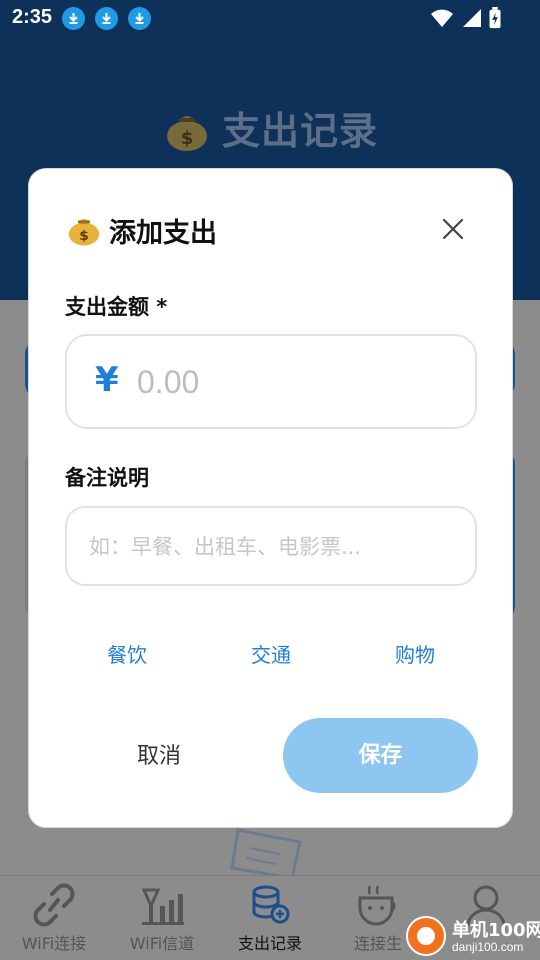 The image size is (540, 960). I want to click on currency-symbol: ¥, so click(107, 380).